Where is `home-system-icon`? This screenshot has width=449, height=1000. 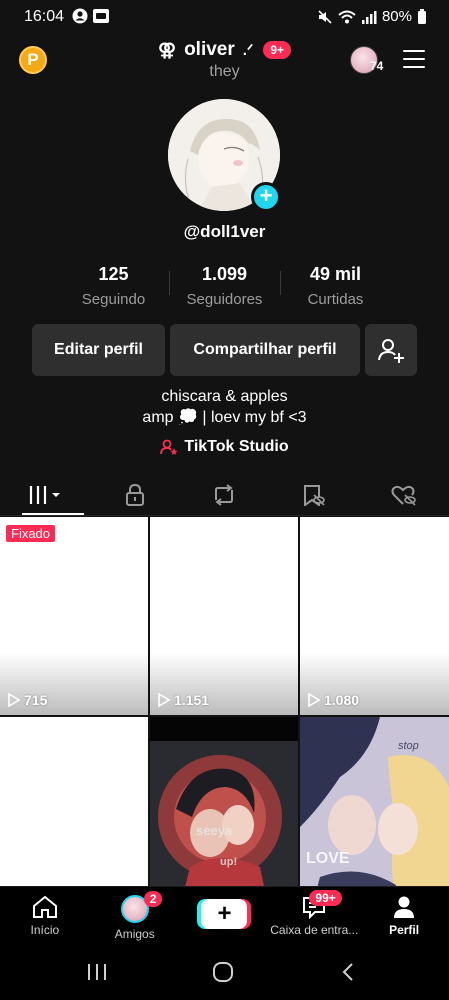
home-system-icon is located at coordinates (223, 972).